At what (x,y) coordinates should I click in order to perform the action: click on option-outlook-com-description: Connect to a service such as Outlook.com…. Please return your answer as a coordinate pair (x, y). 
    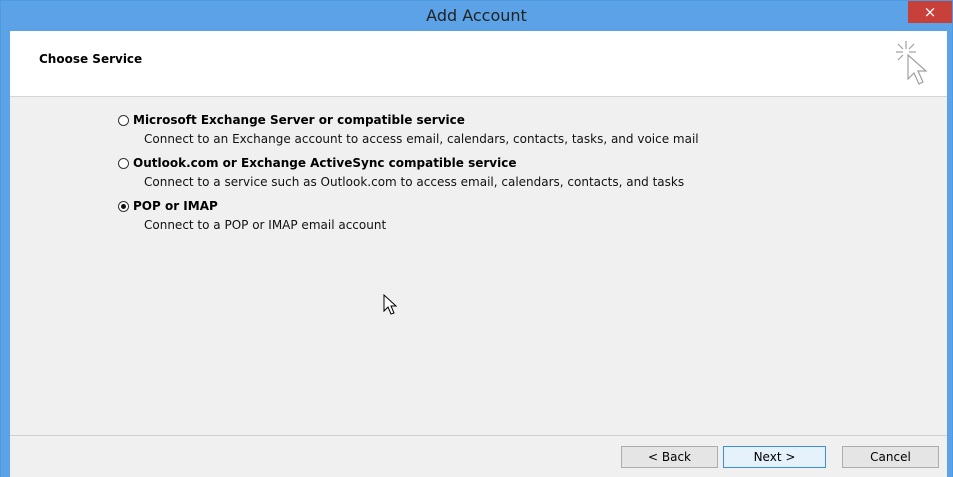
    Looking at the image, I should click on (414, 182).